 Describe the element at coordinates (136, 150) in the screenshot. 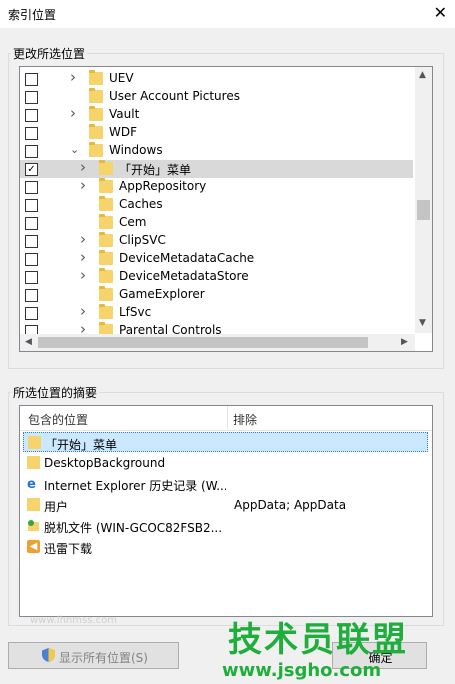

I see `tree-item-label: Windows` at that location.